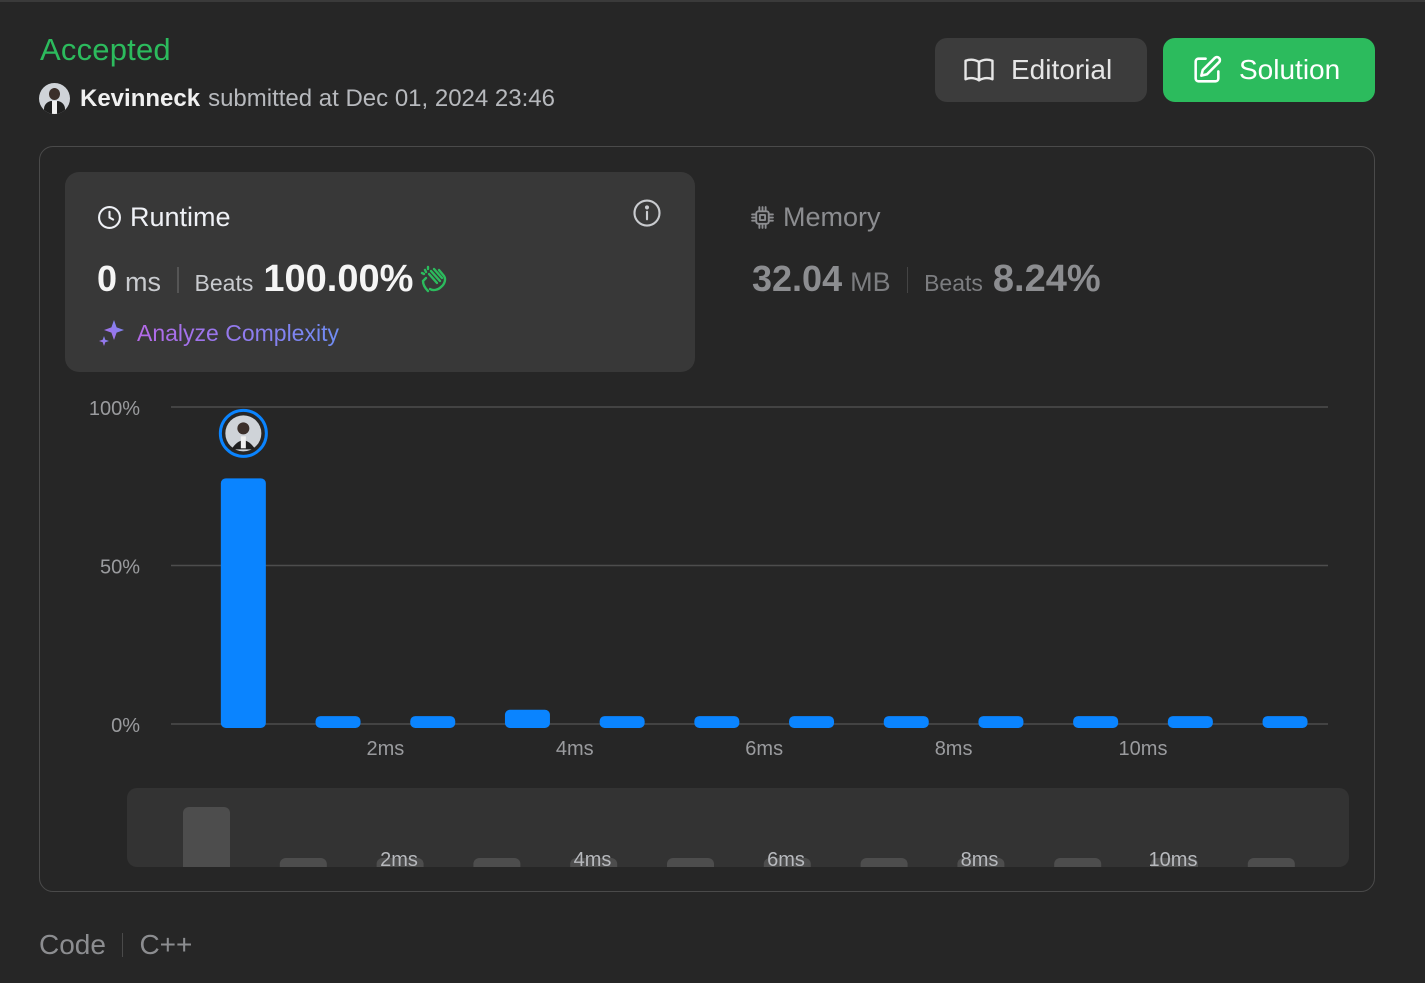 The height and width of the screenshot is (983, 1425). Describe the element at coordinates (140, 99) in the screenshot. I see `username-link: Kevinneck` at that location.